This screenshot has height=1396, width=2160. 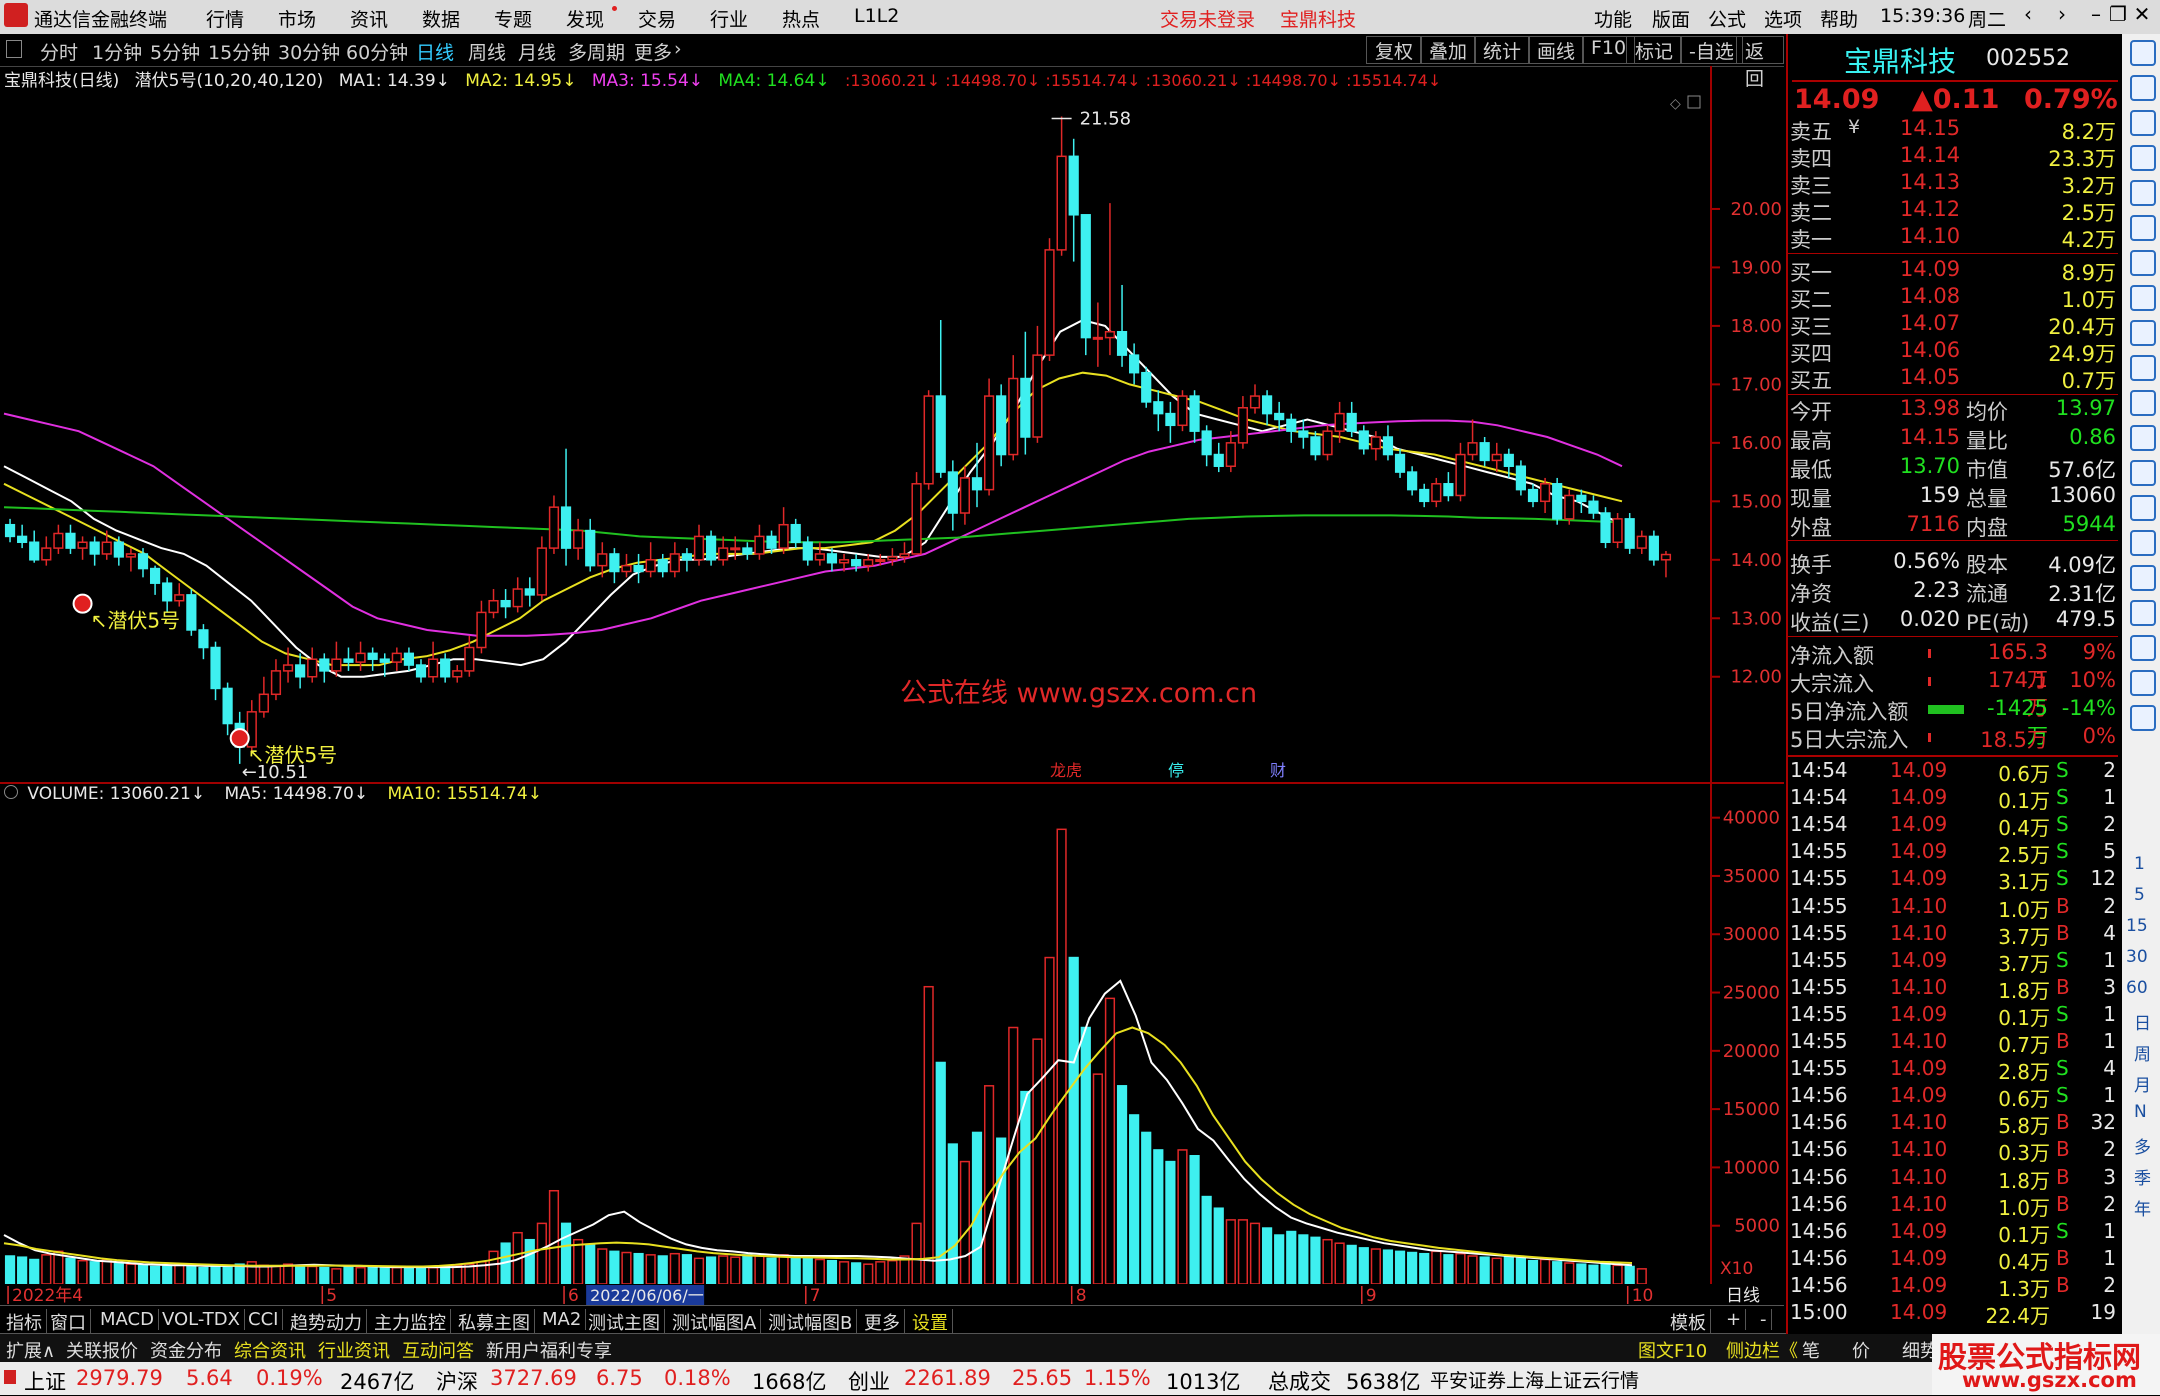 What do you see at coordinates (2062, 17) in the screenshot?
I see `forward-arrow-icon: ›` at bounding box center [2062, 17].